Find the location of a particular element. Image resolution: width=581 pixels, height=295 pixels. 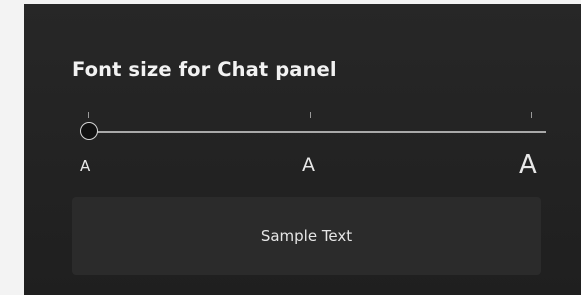

font-size-label-small: A is located at coordinates (85, 166).